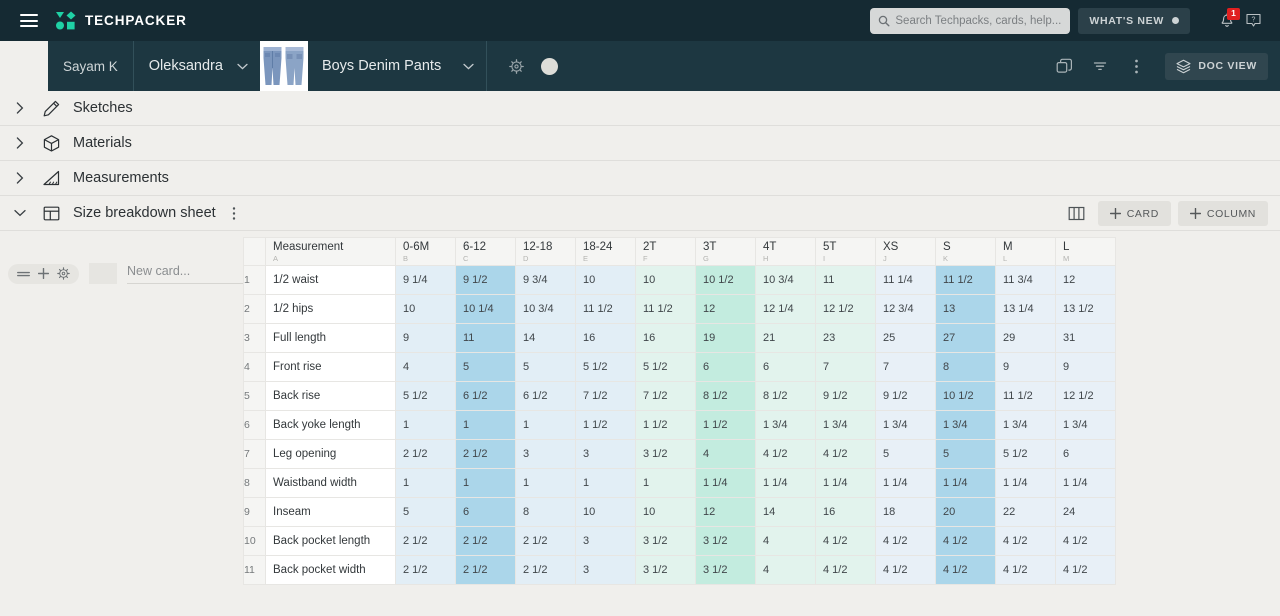 The height and width of the screenshot is (616, 1280). I want to click on chevron-right-icon, so click(20, 178).